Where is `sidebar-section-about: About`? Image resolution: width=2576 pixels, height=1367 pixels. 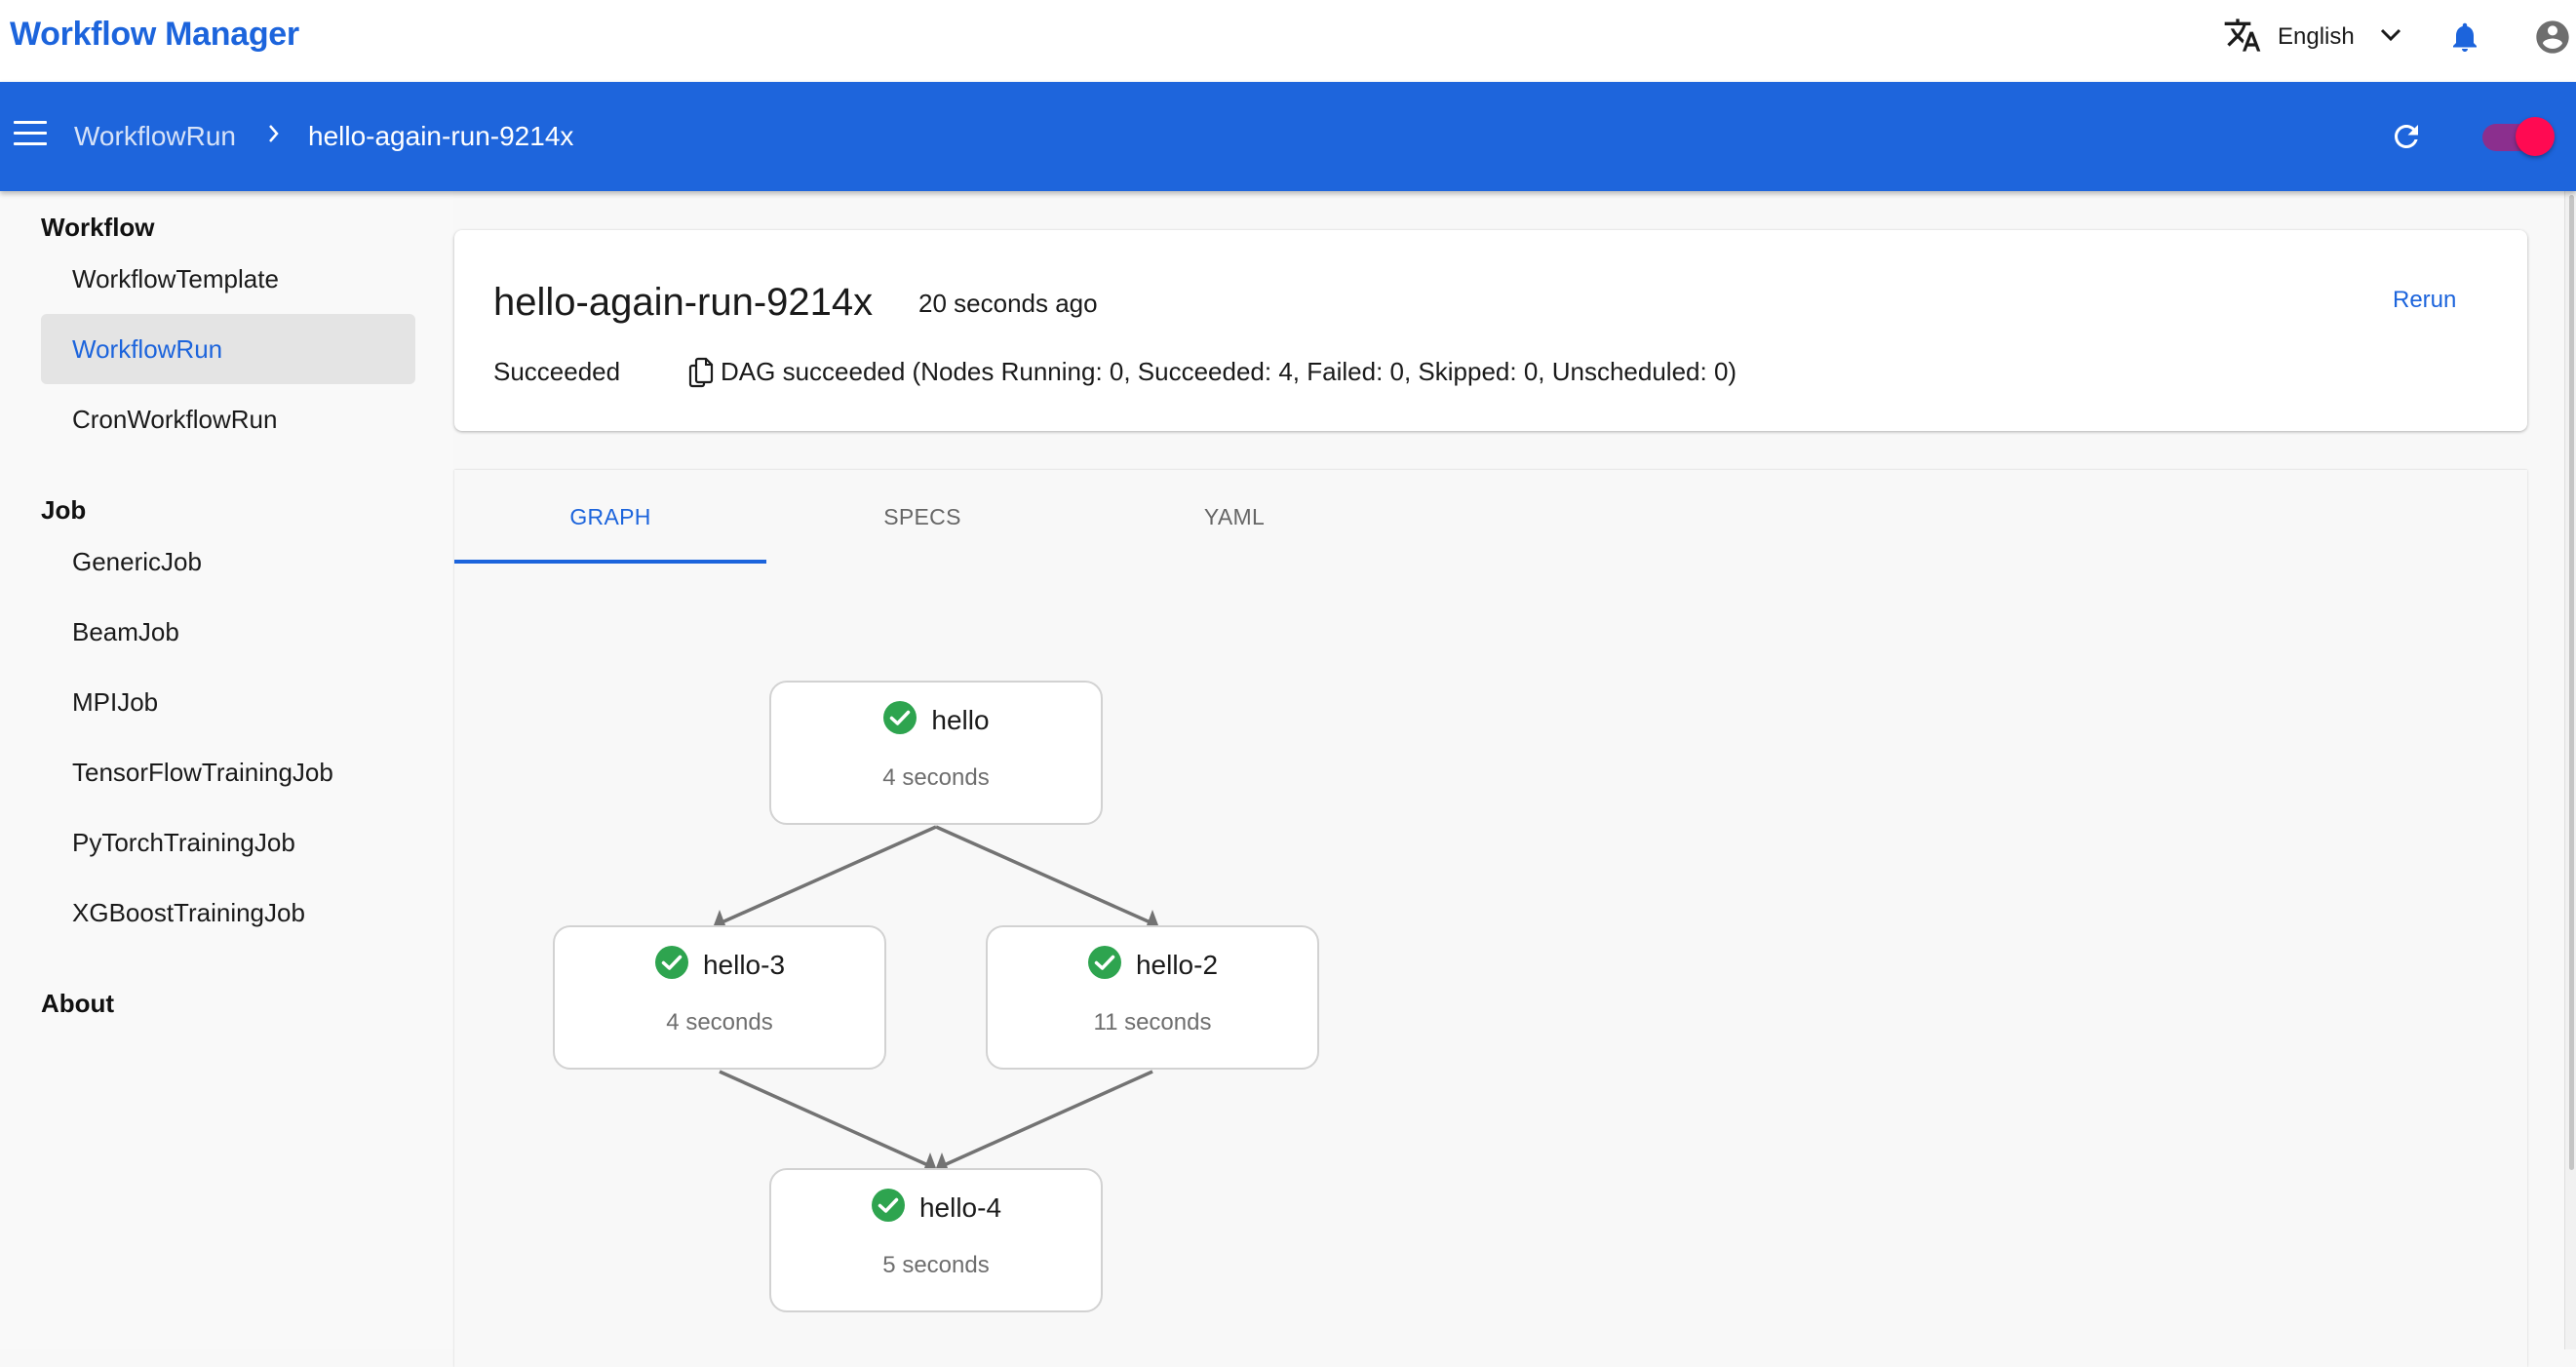
sidebar-section-about: About is located at coordinates (77, 1004).